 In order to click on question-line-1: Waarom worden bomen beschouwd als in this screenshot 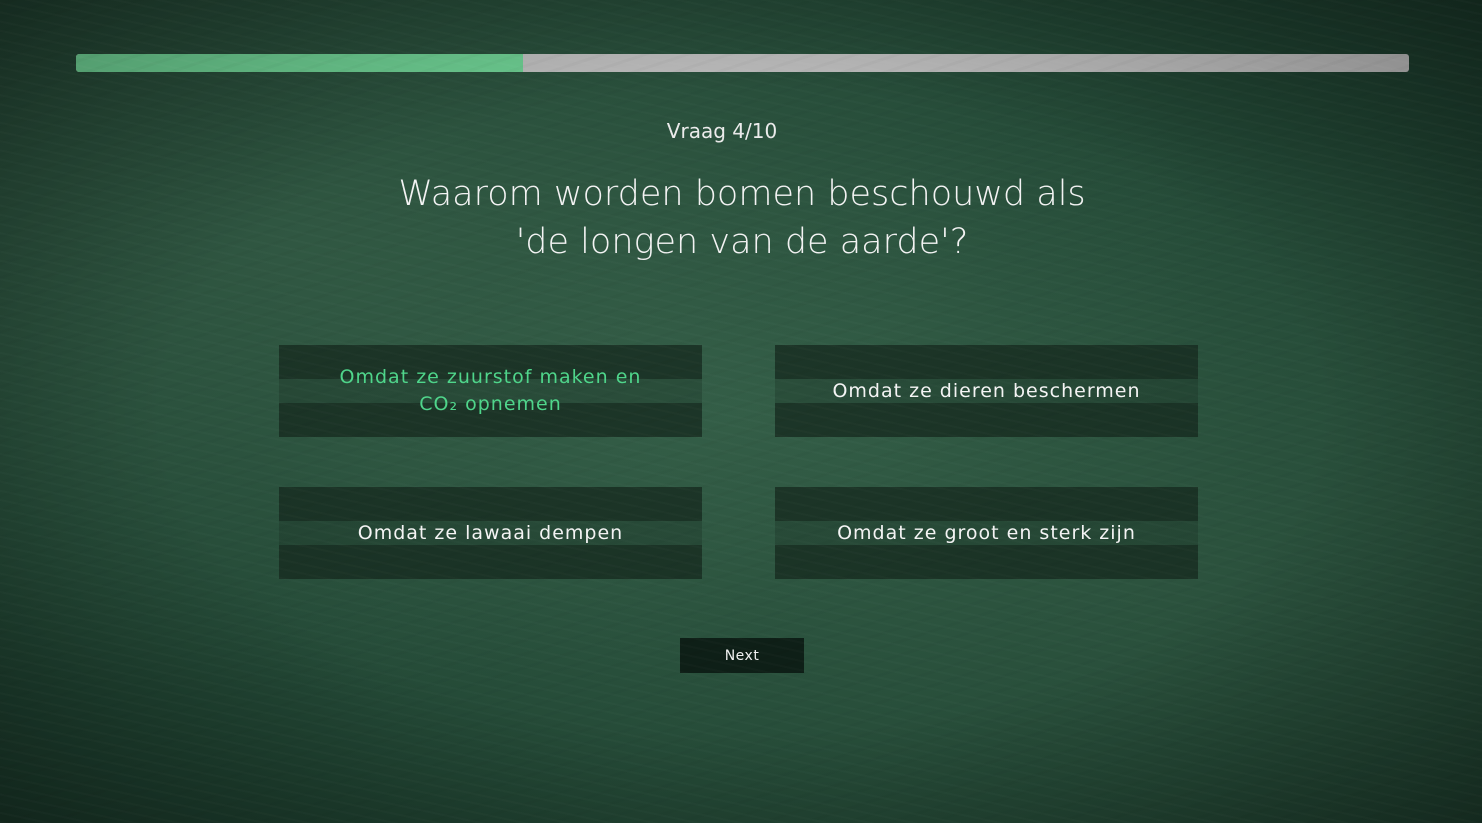, I will do `click(742, 194)`.